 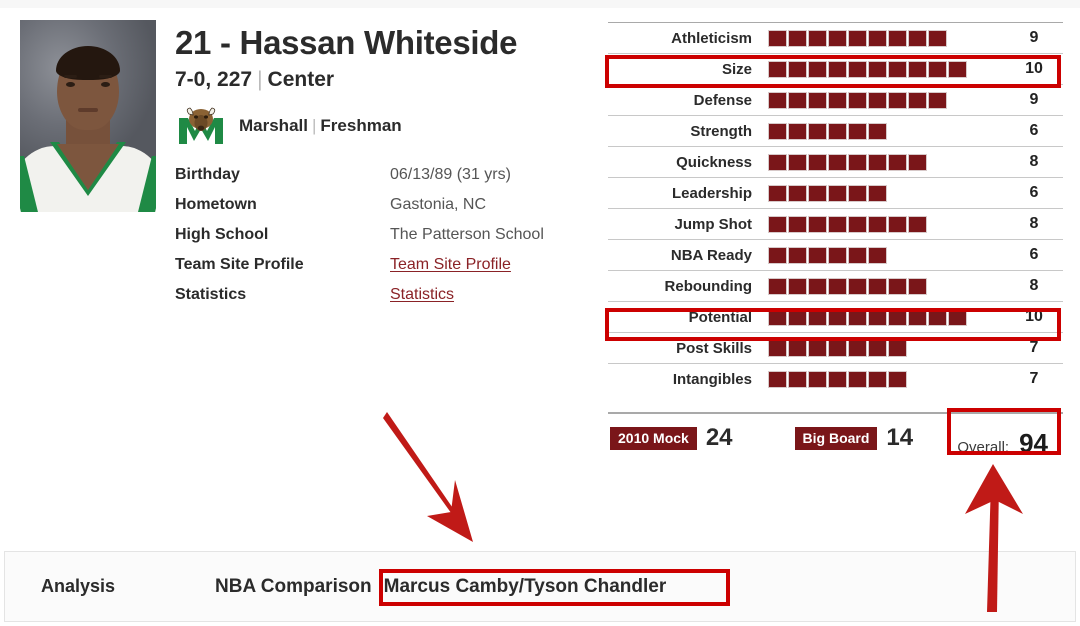 I want to click on rating-row: Post Skills 7, so click(x=835, y=347).